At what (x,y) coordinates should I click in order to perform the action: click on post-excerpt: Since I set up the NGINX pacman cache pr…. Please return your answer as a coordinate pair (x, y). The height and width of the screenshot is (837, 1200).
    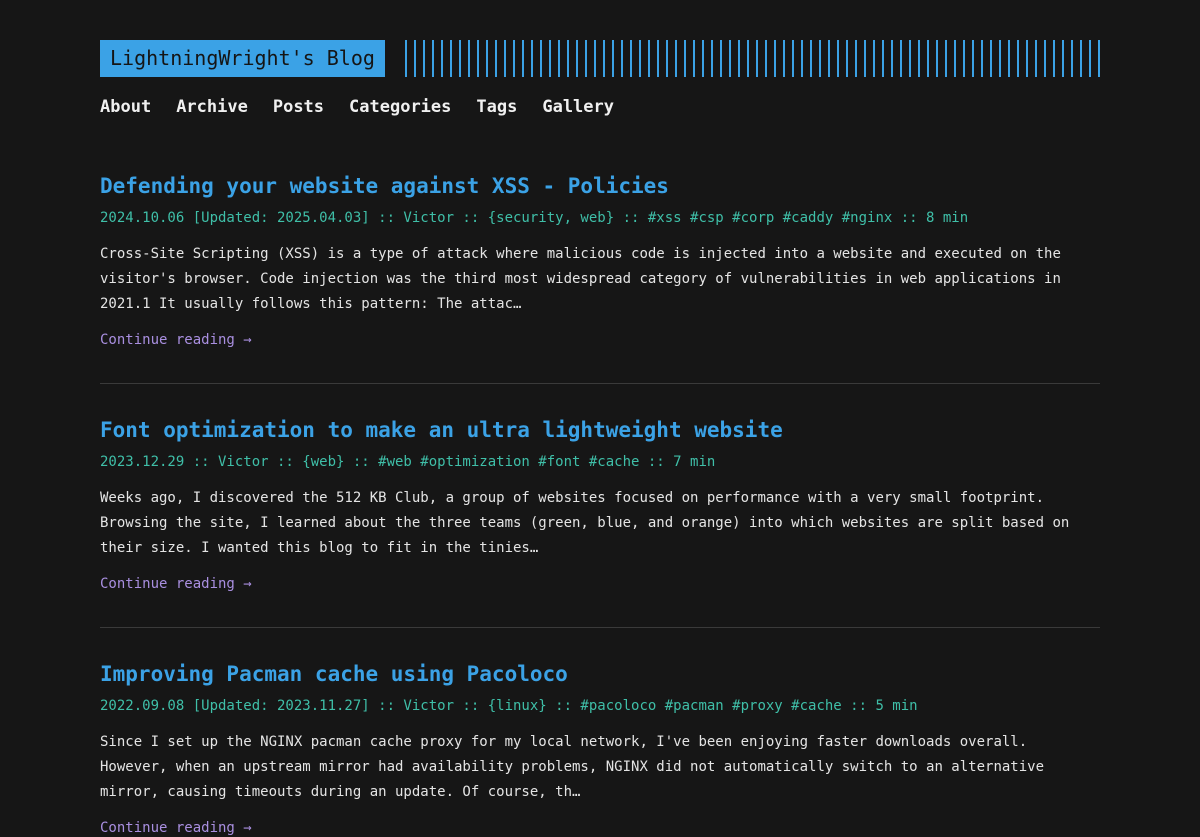
    Looking at the image, I should click on (572, 767).